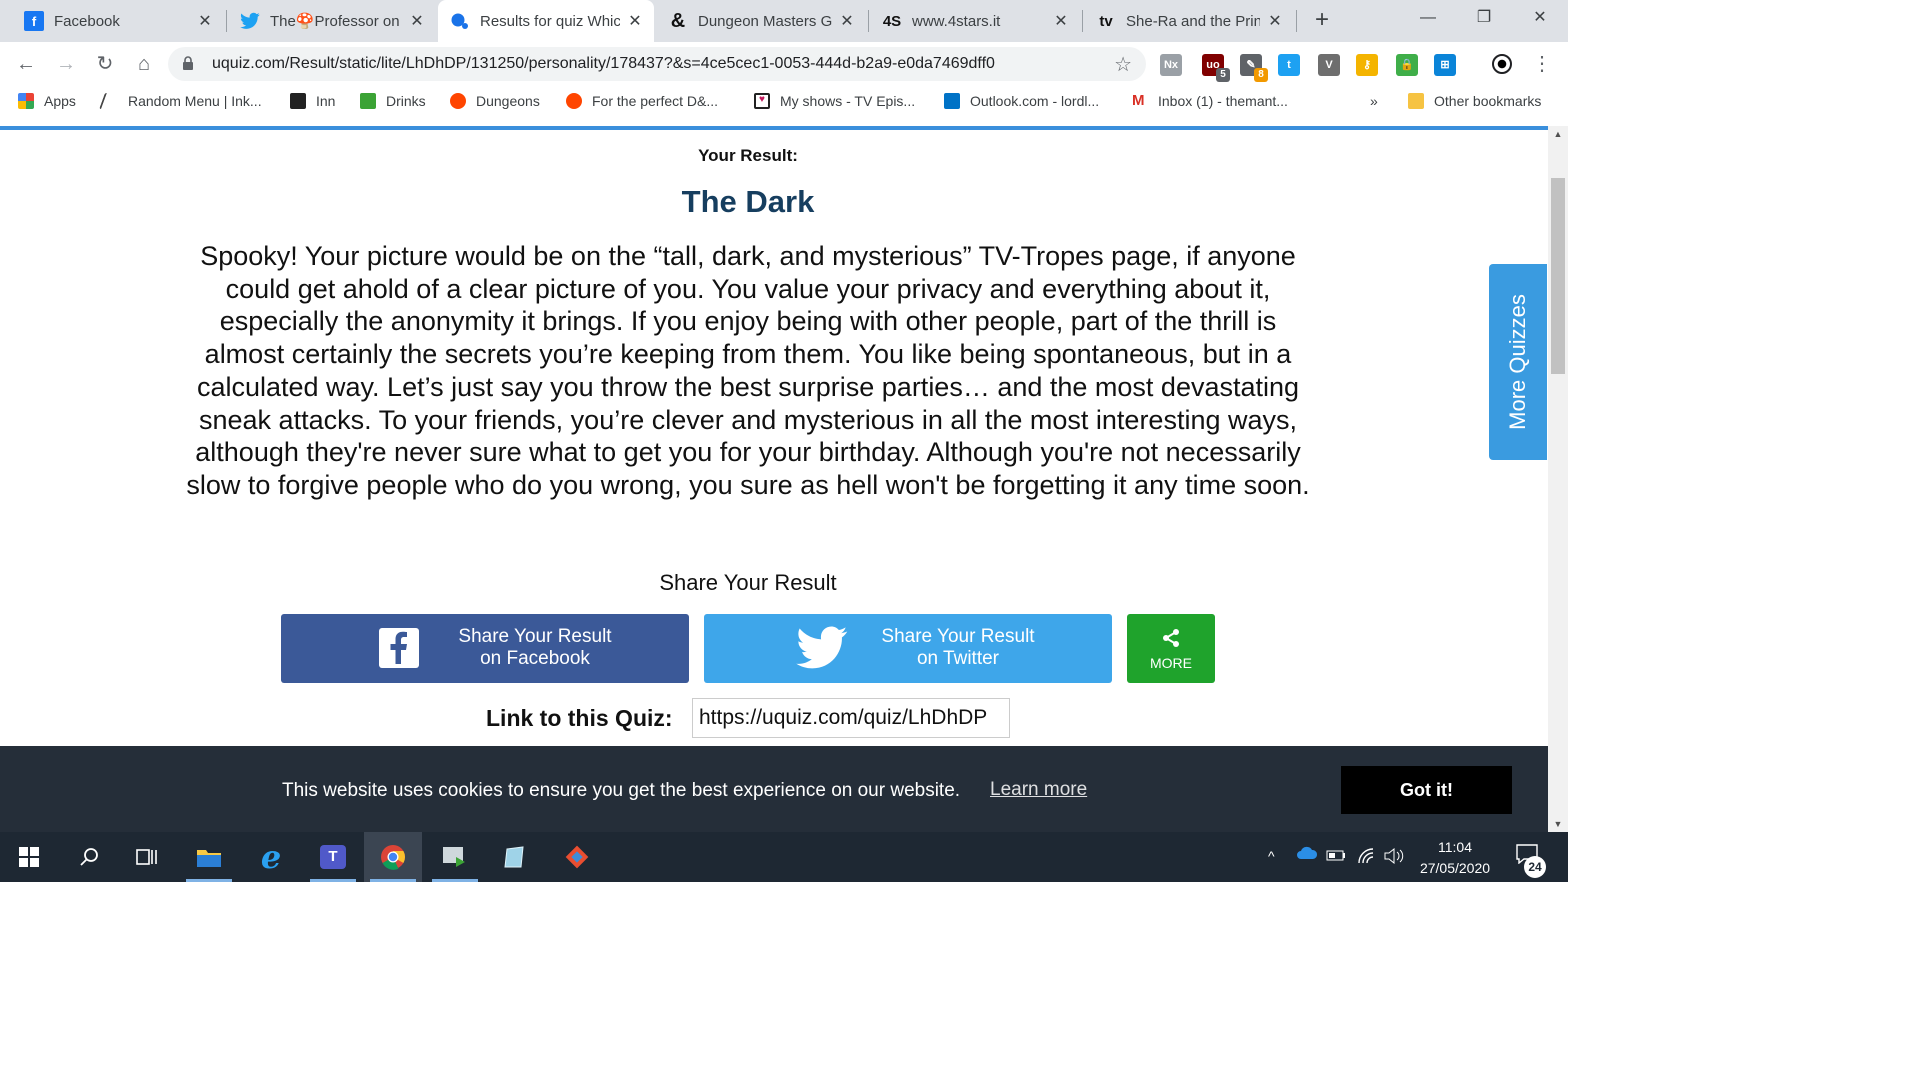 This screenshot has height=1080, width=1920. I want to click on cookie-learn-more-link: Learn more, so click(1038, 790).